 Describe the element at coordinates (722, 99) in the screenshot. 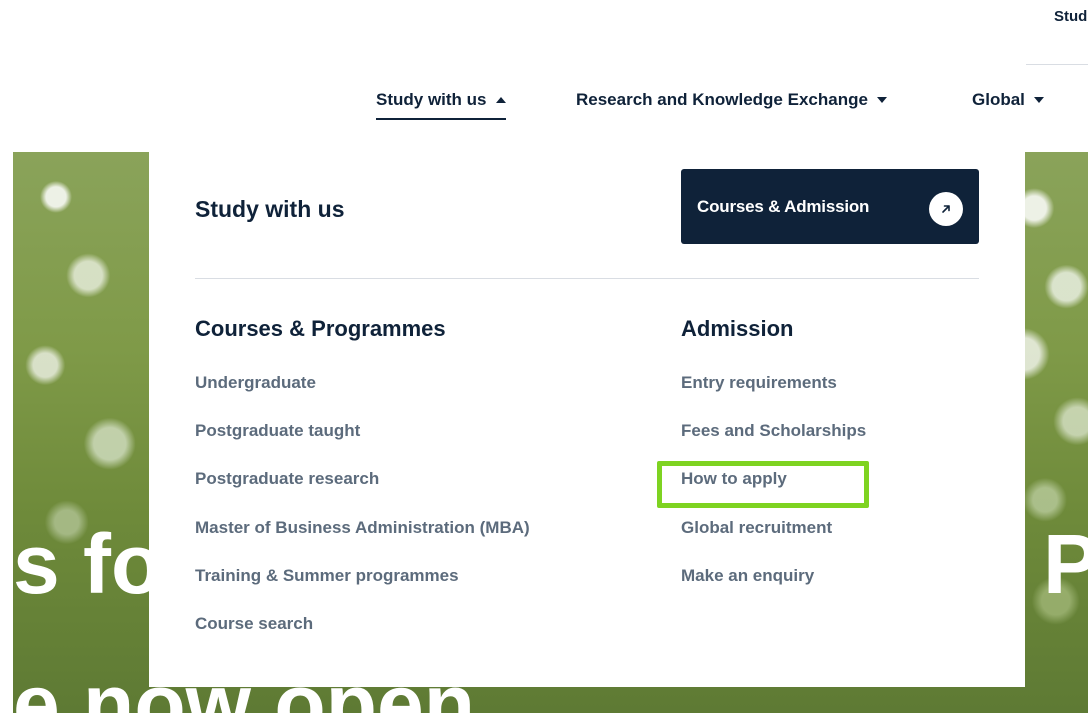

I see `nav-item-label: Research and Knowledge Exchange` at that location.